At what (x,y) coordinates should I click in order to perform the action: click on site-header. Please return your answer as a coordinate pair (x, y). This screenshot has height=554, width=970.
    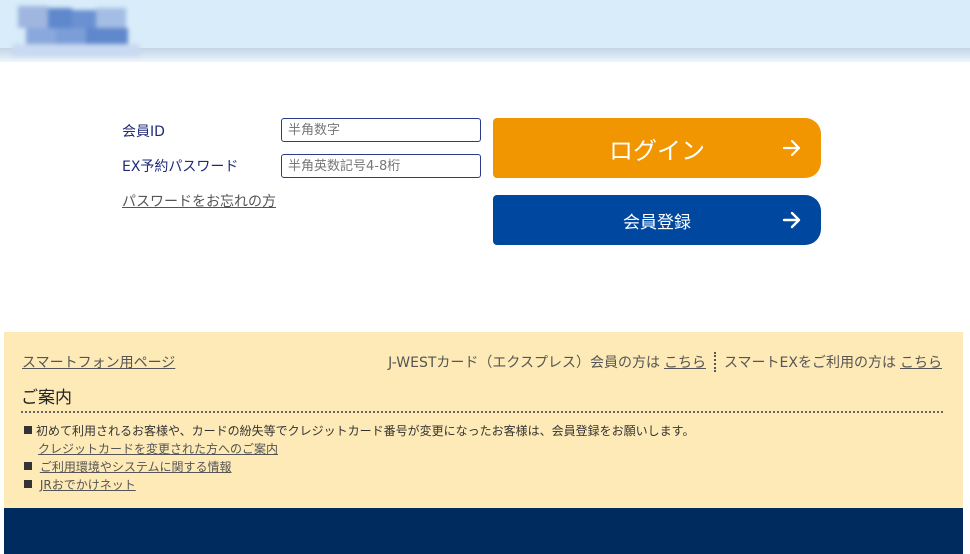
    Looking at the image, I should click on (485, 31).